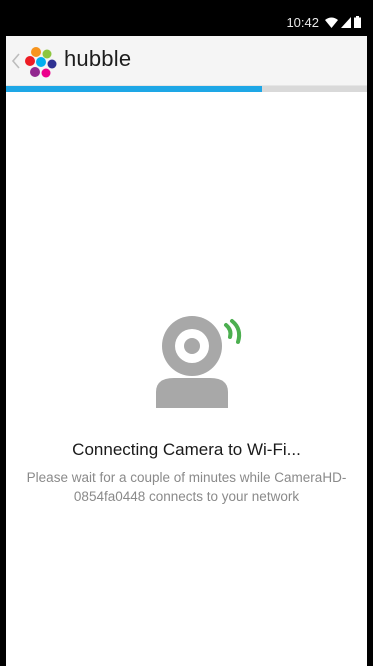  What do you see at coordinates (302, 22) in the screenshot?
I see `status-time: 10:42` at bounding box center [302, 22].